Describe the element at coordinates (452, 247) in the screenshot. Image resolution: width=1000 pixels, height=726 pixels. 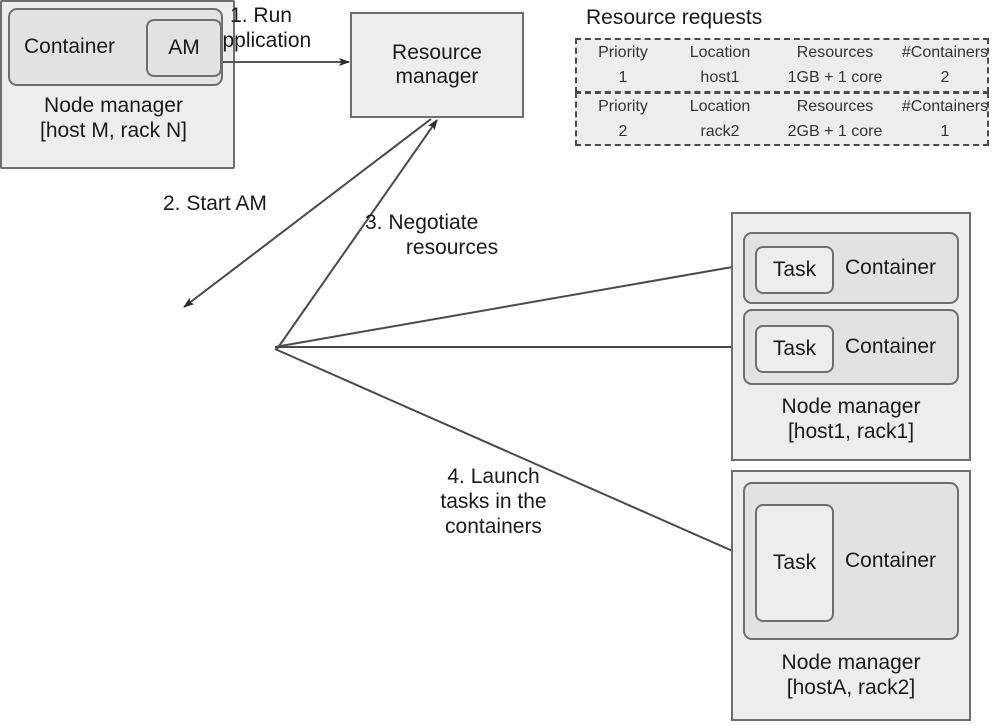
I see `step-3-line2: resources` at that location.